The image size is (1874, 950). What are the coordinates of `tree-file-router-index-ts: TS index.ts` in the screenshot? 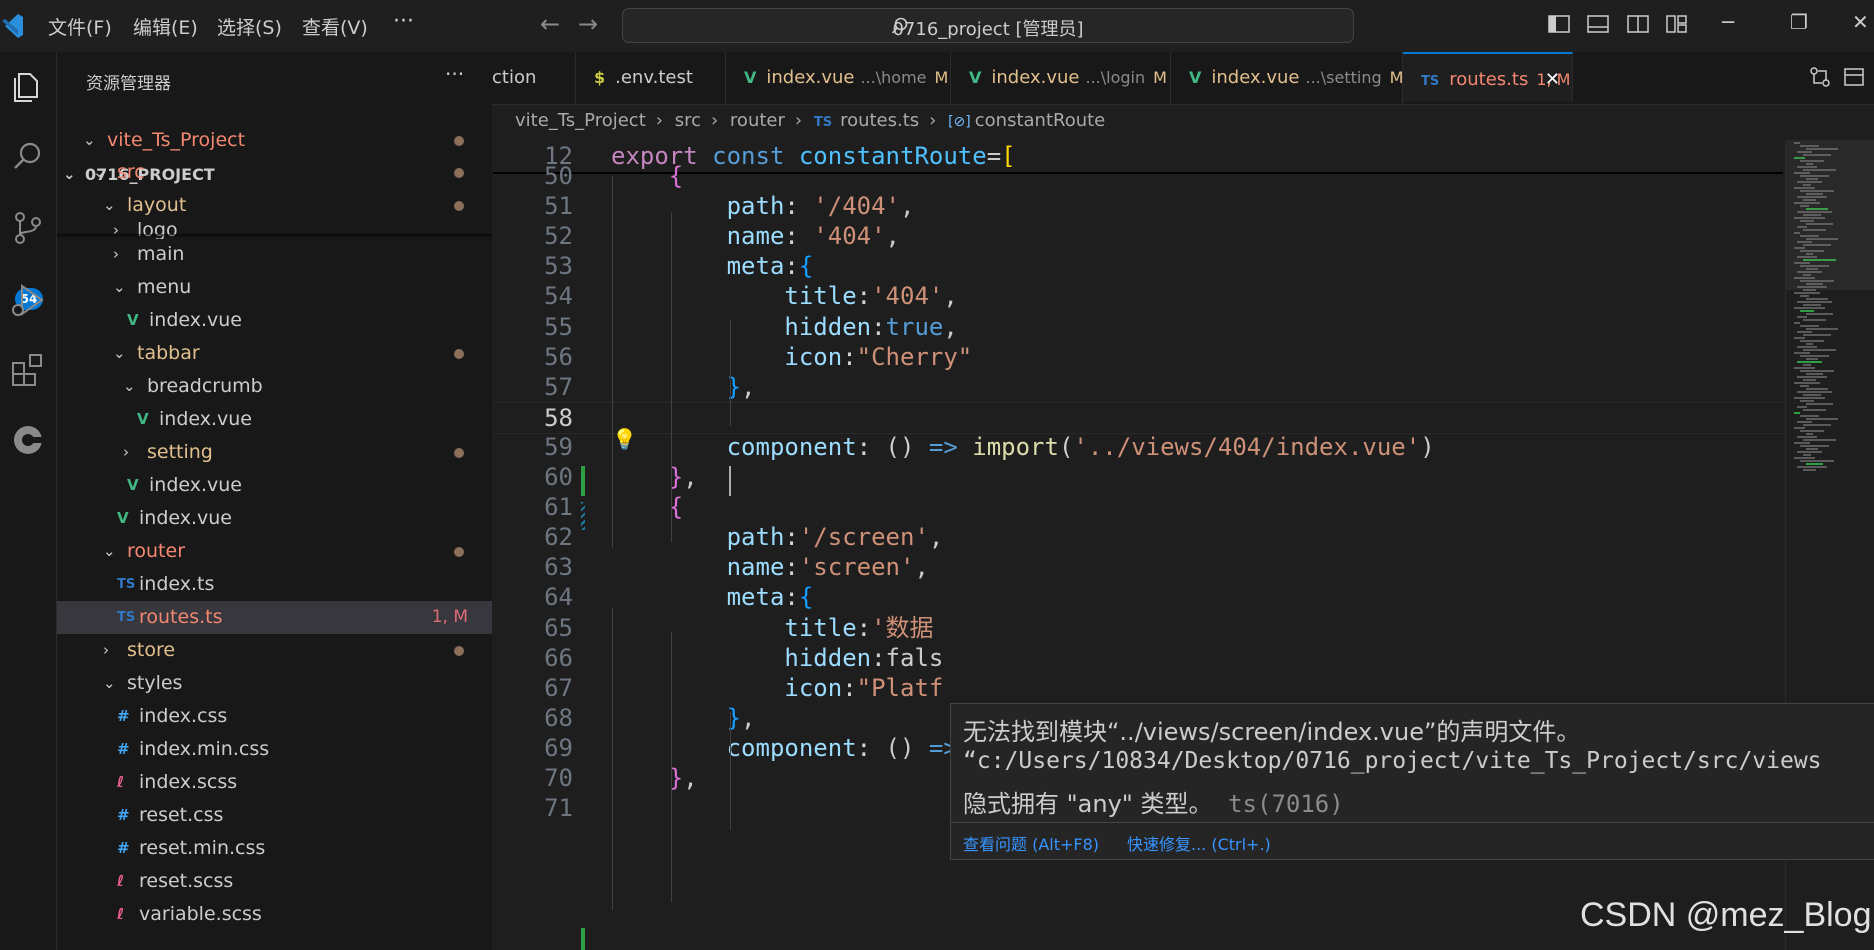 It's located at (274, 584).